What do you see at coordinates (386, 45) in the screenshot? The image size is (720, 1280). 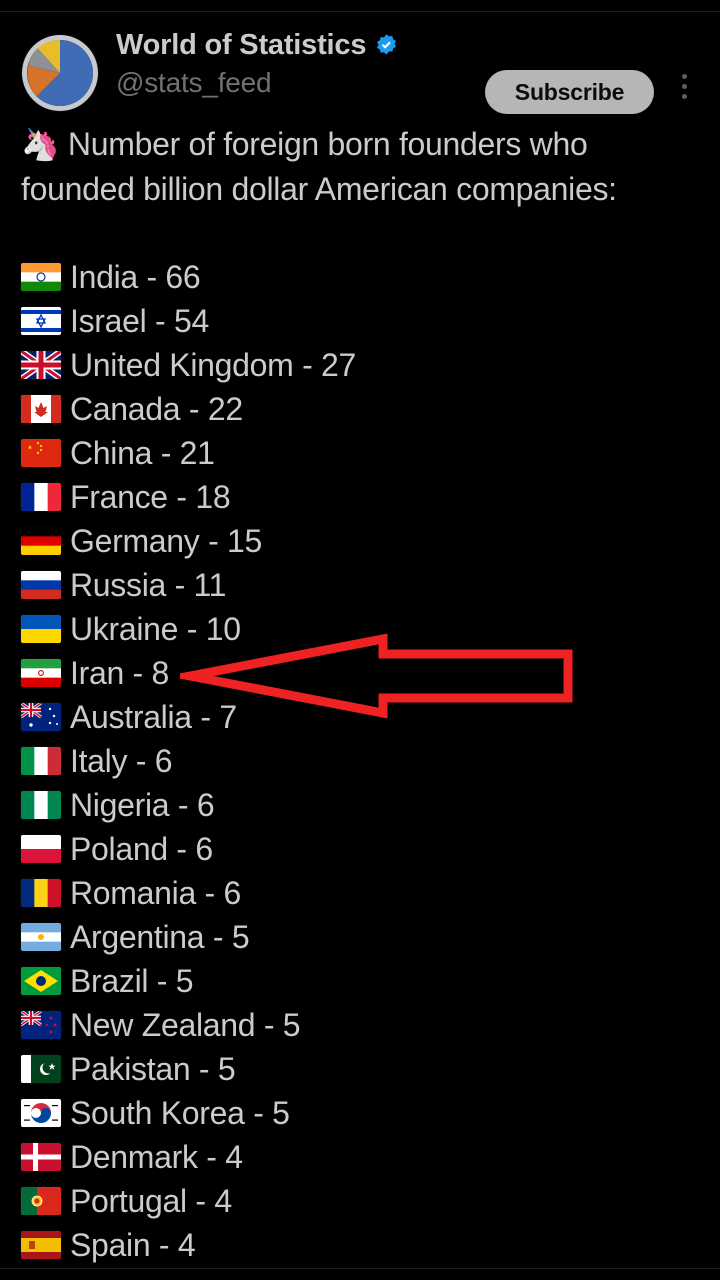 I see `verified-badge-icon` at bounding box center [386, 45].